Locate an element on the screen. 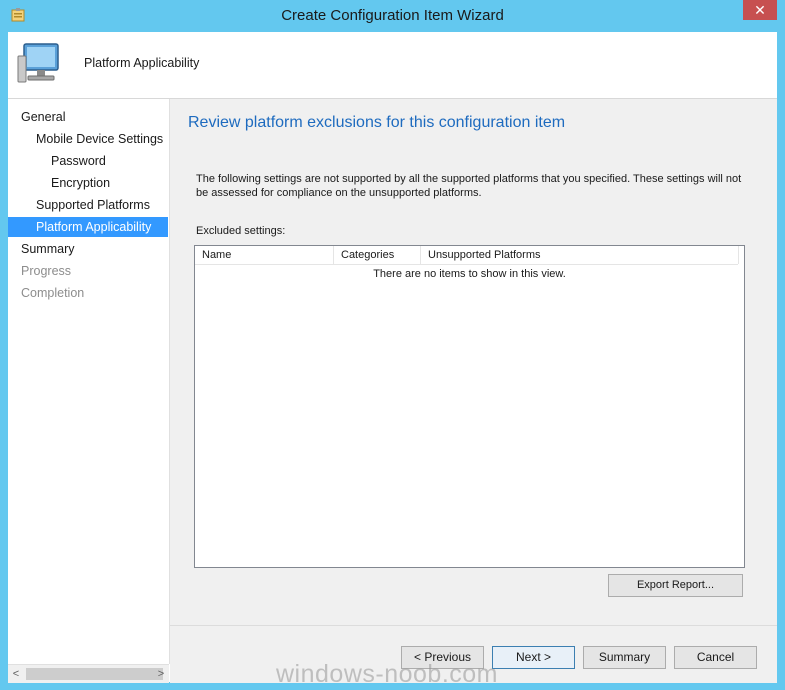 Image resolution: width=785 pixels, height=690 pixels. nav-item-summary: Summary is located at coordinates (88, 249).